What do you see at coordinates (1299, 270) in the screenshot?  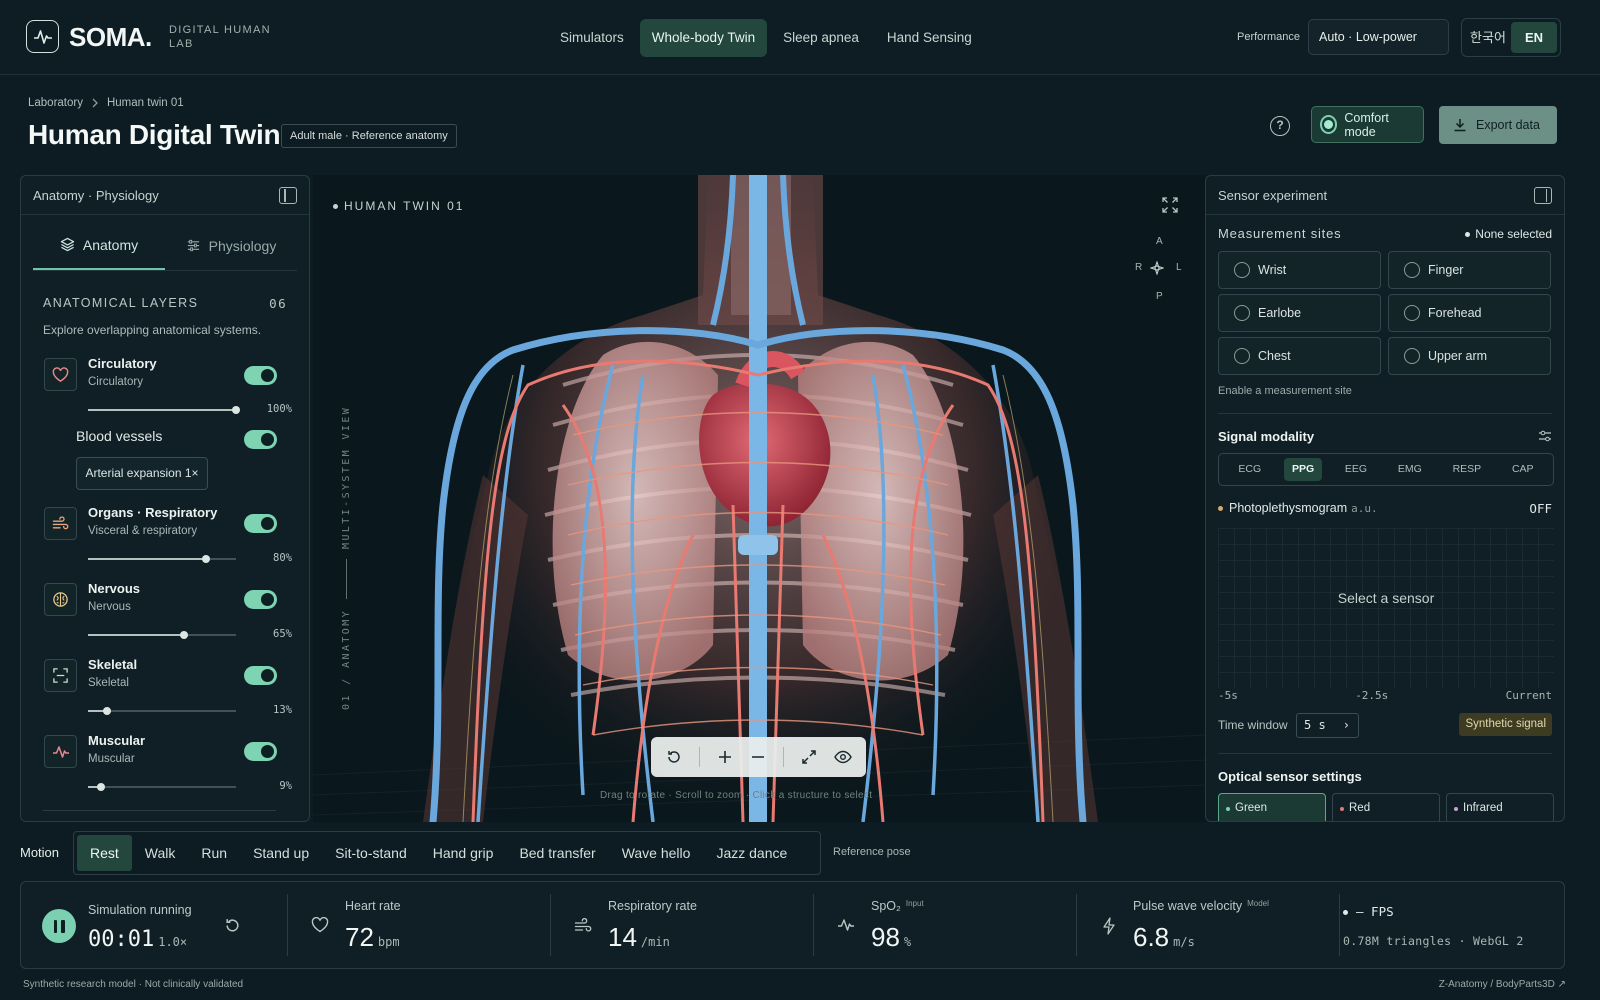 I see `site-wrist: Wrist` at bounding box center [1299, 270].